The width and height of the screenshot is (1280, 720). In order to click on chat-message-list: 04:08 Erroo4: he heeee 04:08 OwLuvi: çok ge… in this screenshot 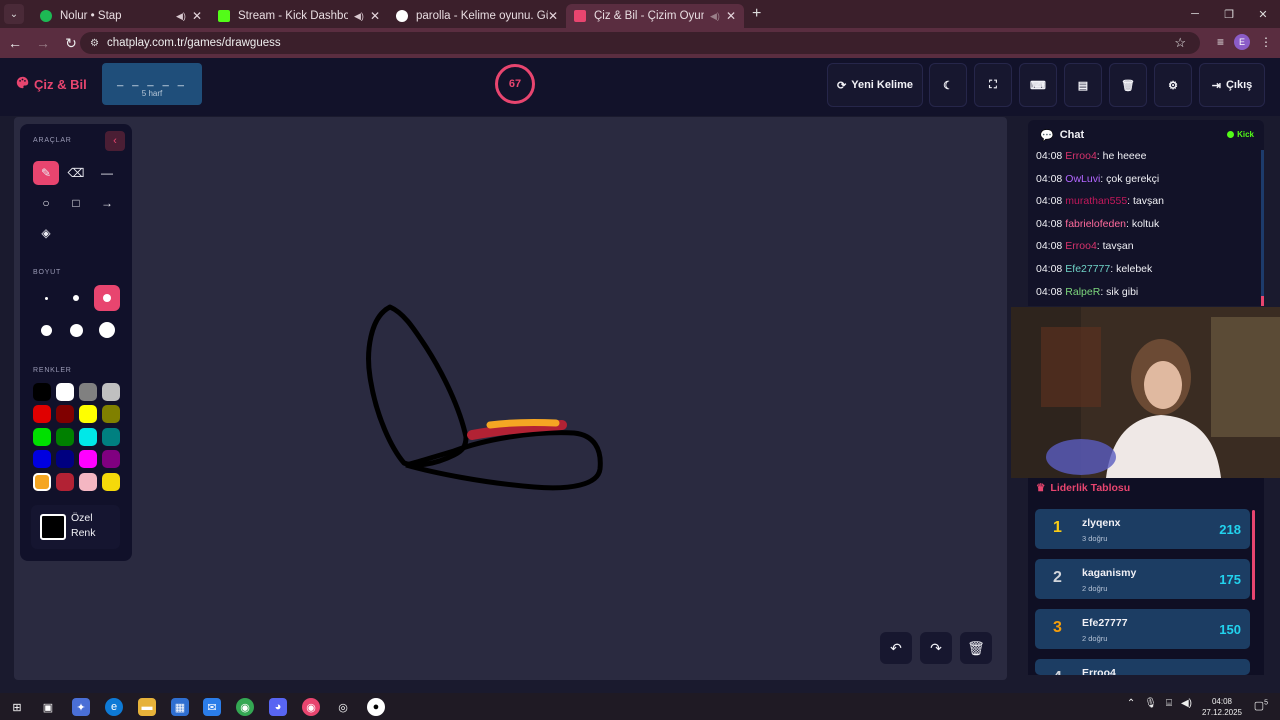, I will do `click(1146, 228)`.